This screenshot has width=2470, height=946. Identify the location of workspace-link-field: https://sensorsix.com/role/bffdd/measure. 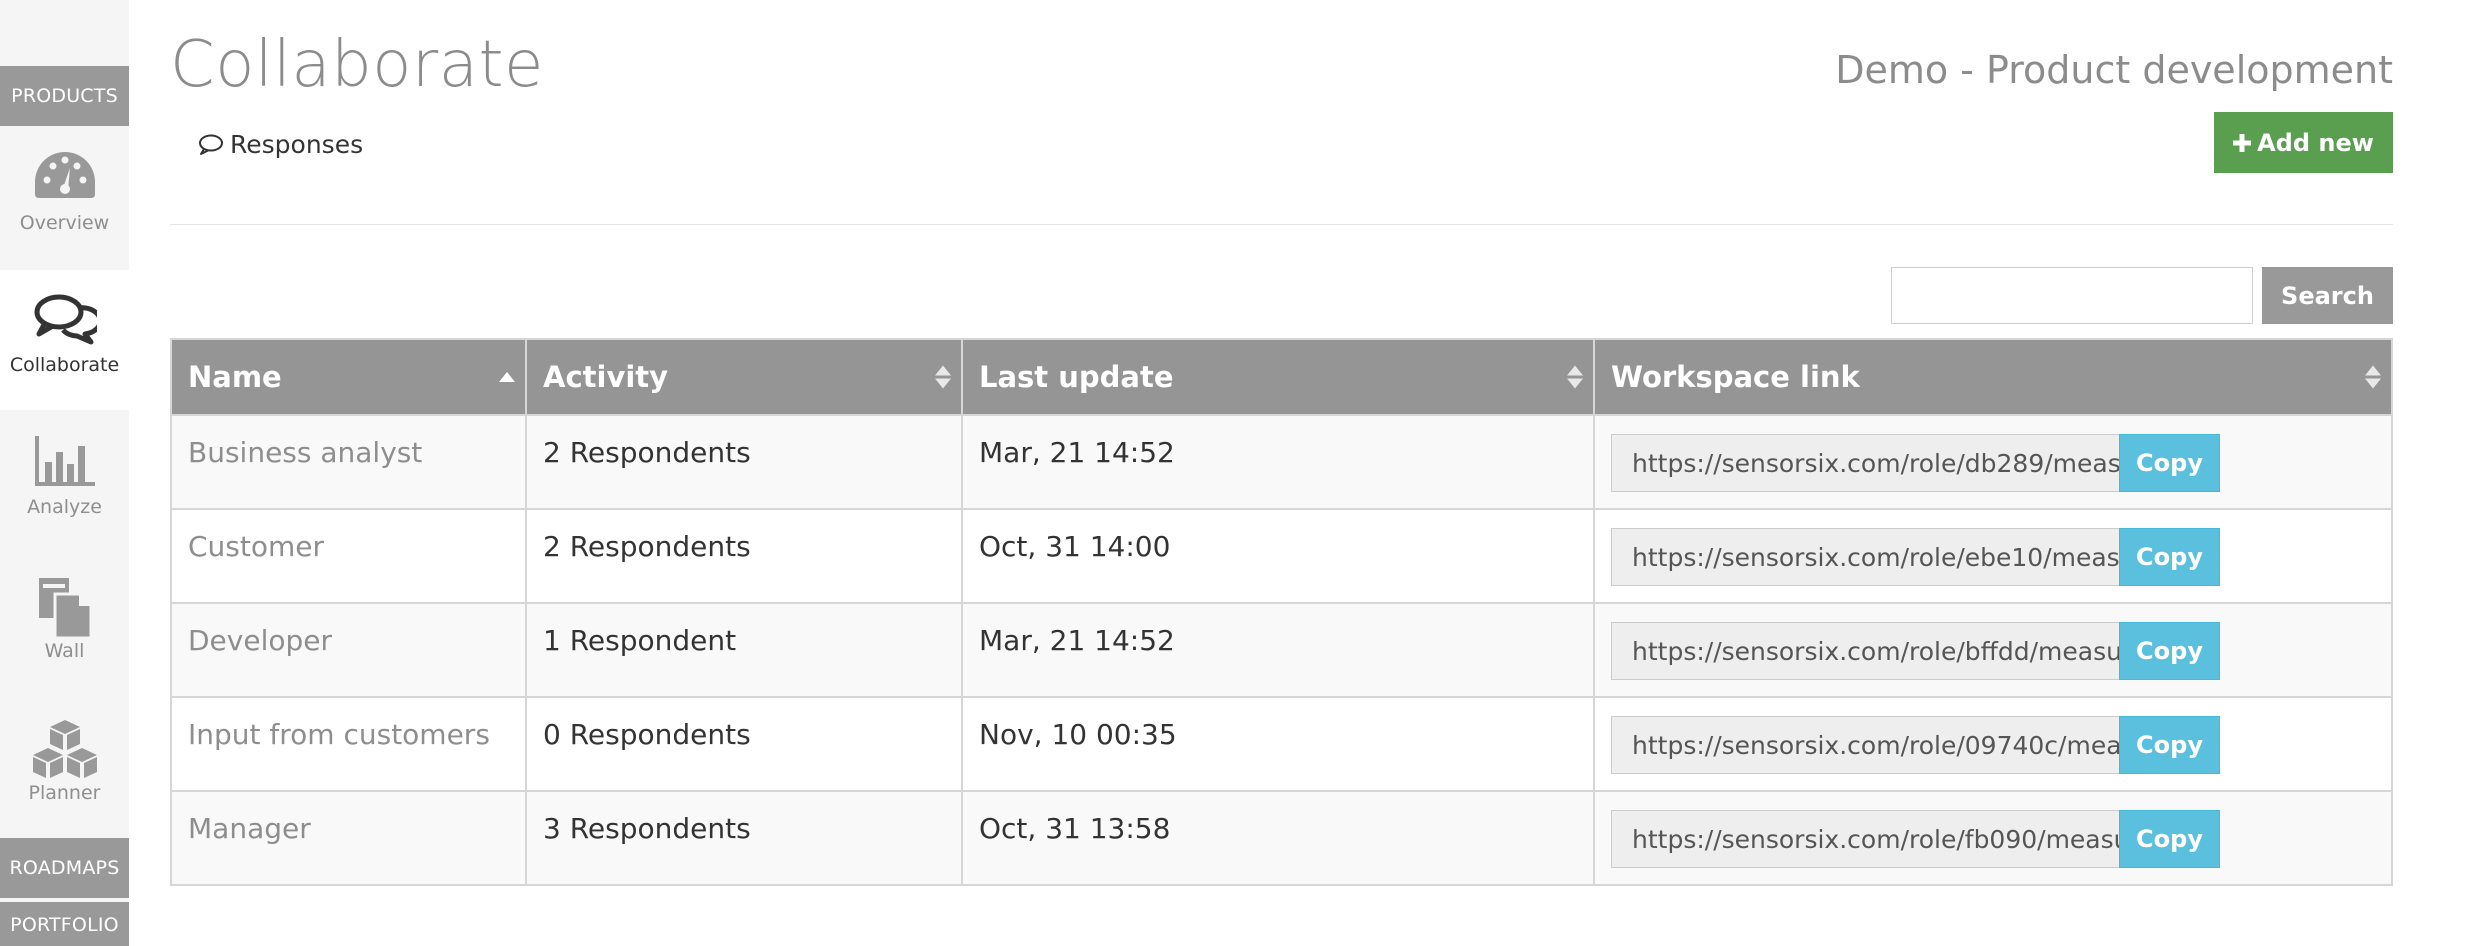
(1865, 651).